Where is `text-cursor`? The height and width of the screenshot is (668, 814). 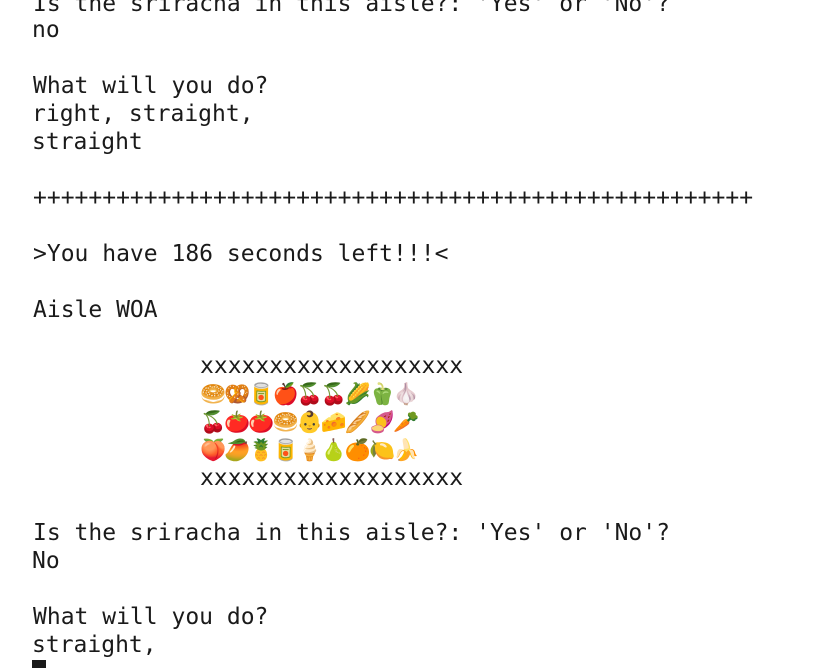 text-cursor is located at coordinates (39, 664).